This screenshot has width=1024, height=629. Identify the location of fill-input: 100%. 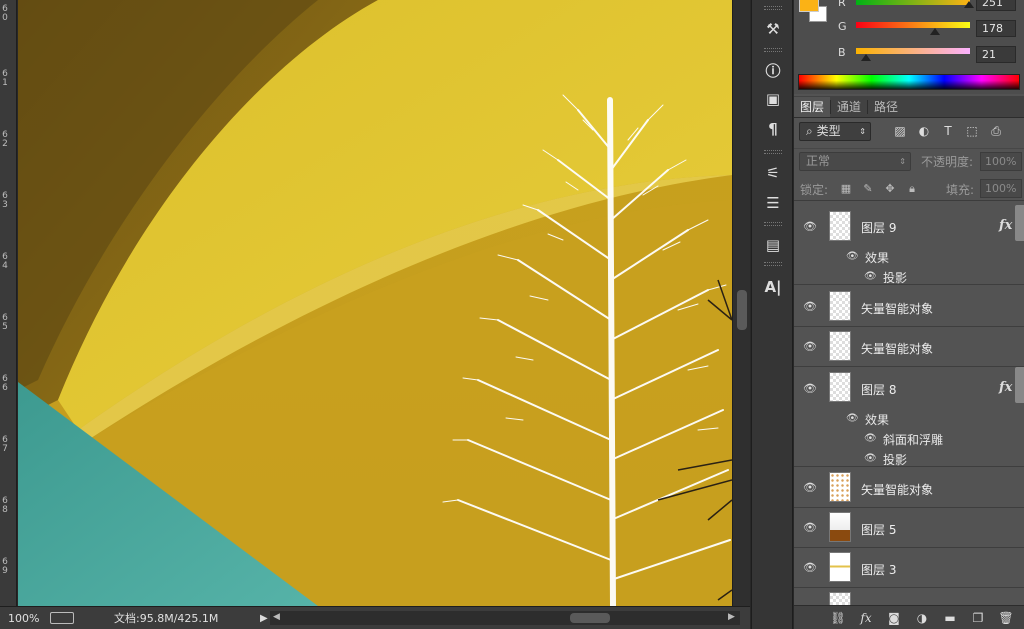
(1001, 188).